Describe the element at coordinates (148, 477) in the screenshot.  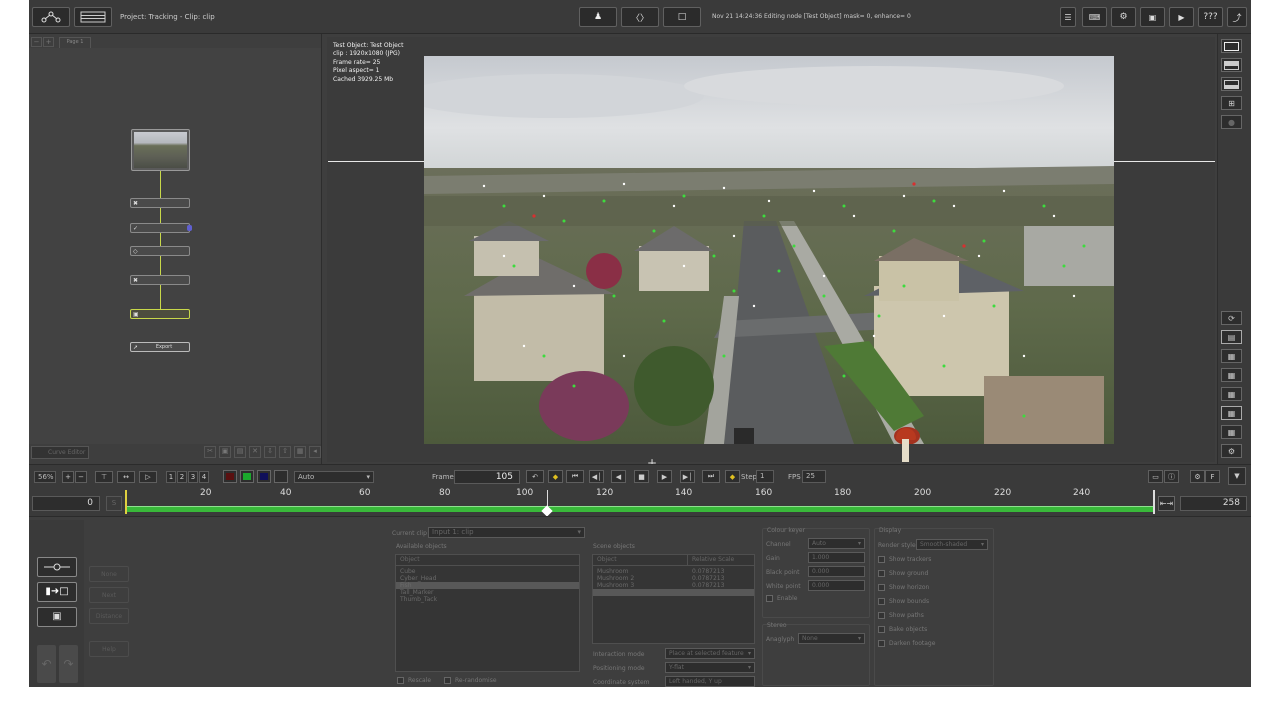
I see `lock-view-button: ▷` at that location.